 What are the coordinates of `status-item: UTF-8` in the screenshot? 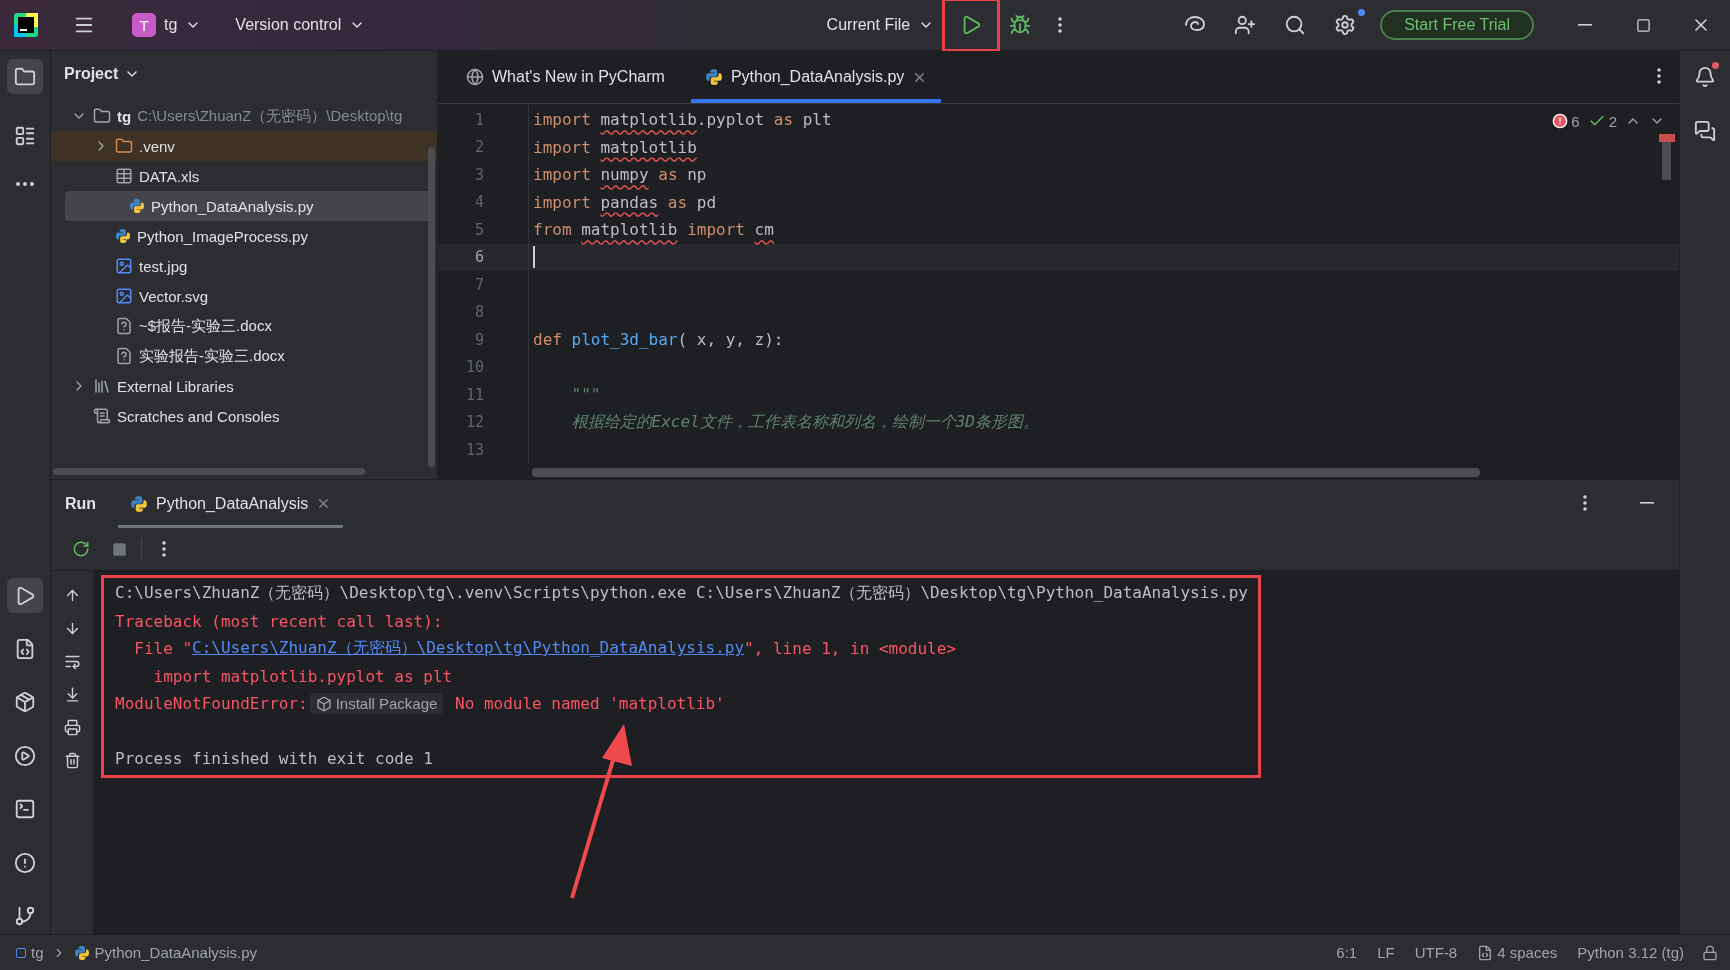 It's located at (1436, 952).